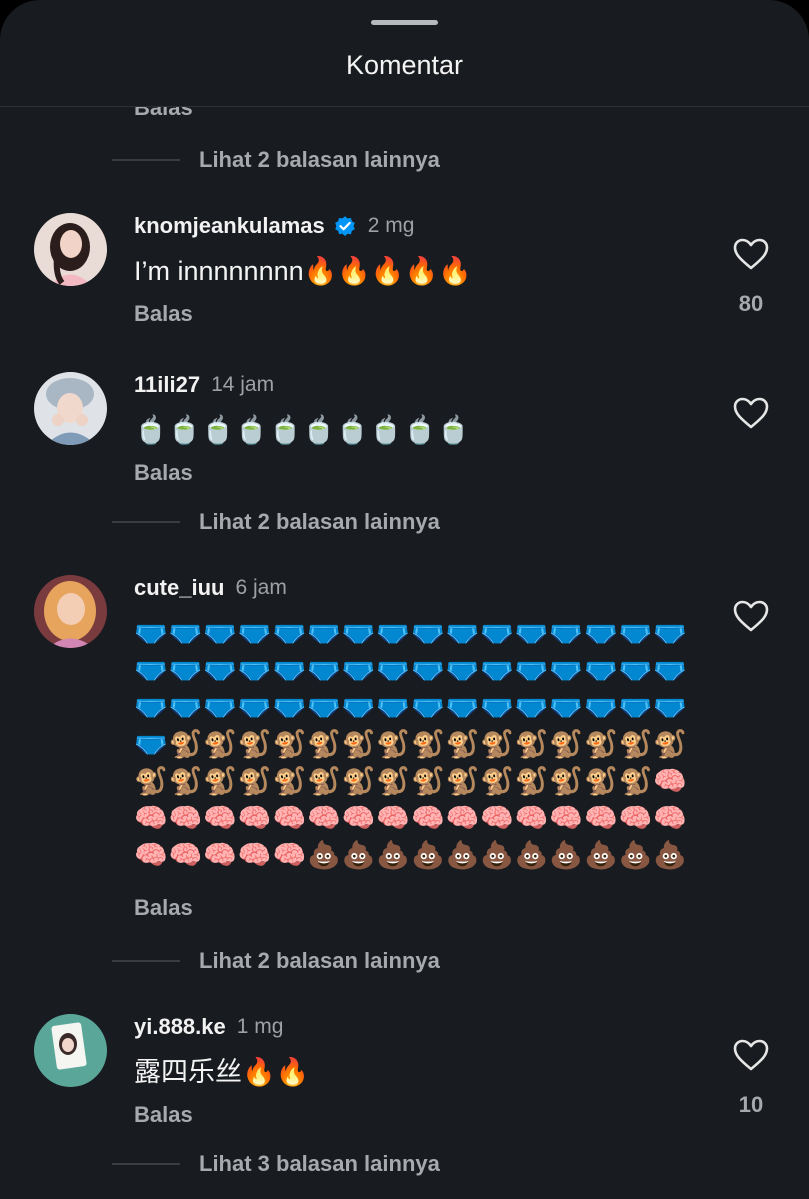 This screenshot has width=809, height=1199. What do you see at coordinates (229, 226) in the screenshot?
I see `username: knomjeankulamas` at bounding box center [229, 226].